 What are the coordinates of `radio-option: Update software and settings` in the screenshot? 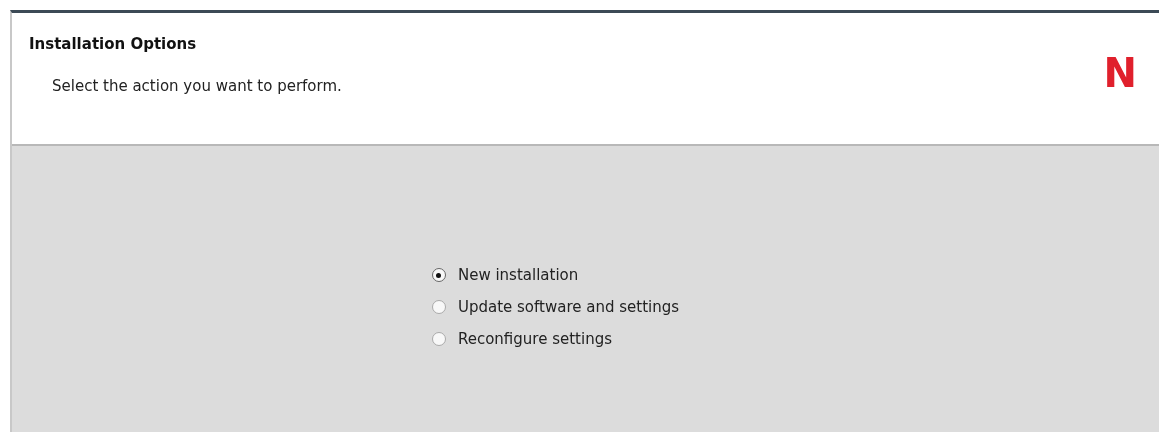 It's located at (555, 307).